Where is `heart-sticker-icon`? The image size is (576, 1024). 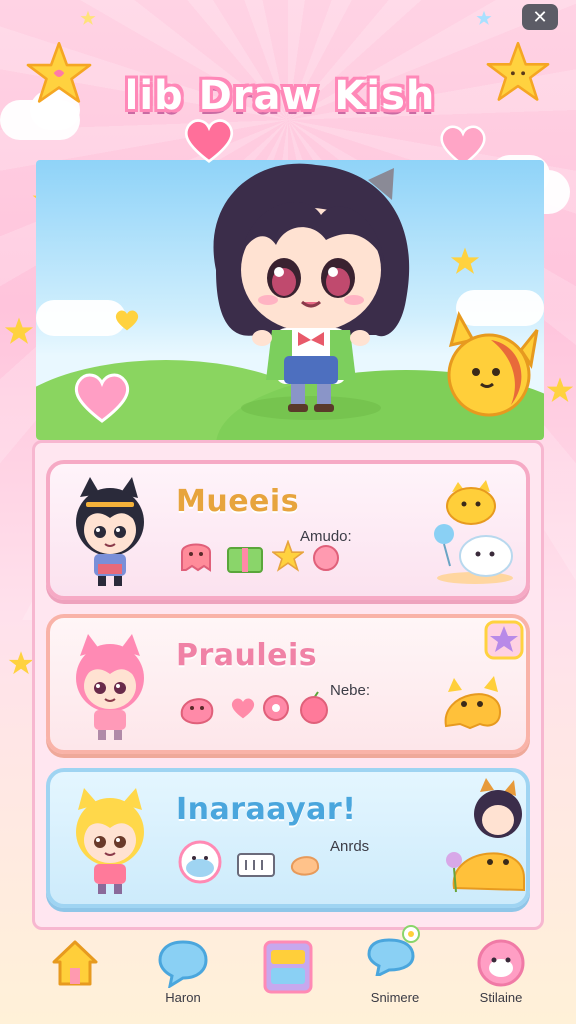 heart-sticker-icon is located at coordinates (243, 708).